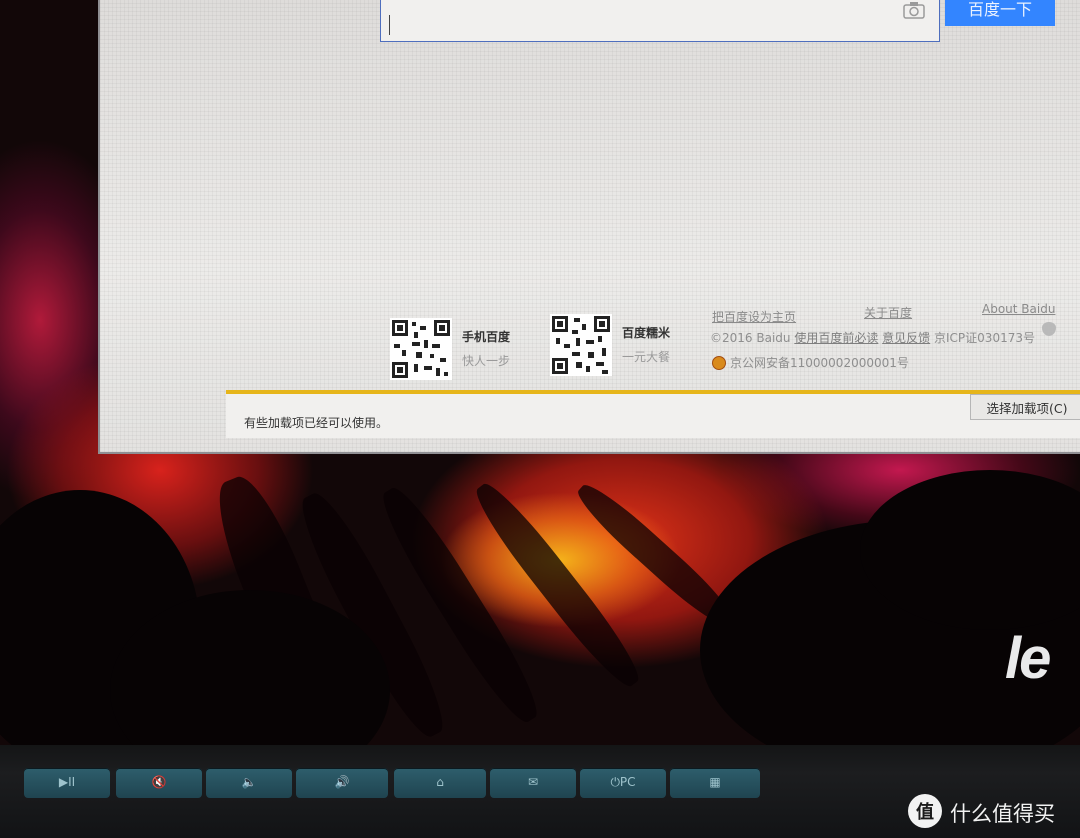 This screenshot has width=1080, height=838. Describe the element at coordinates (888, 312) in the screenshot. I see `about-baidu-link: 关于百度` at that location.